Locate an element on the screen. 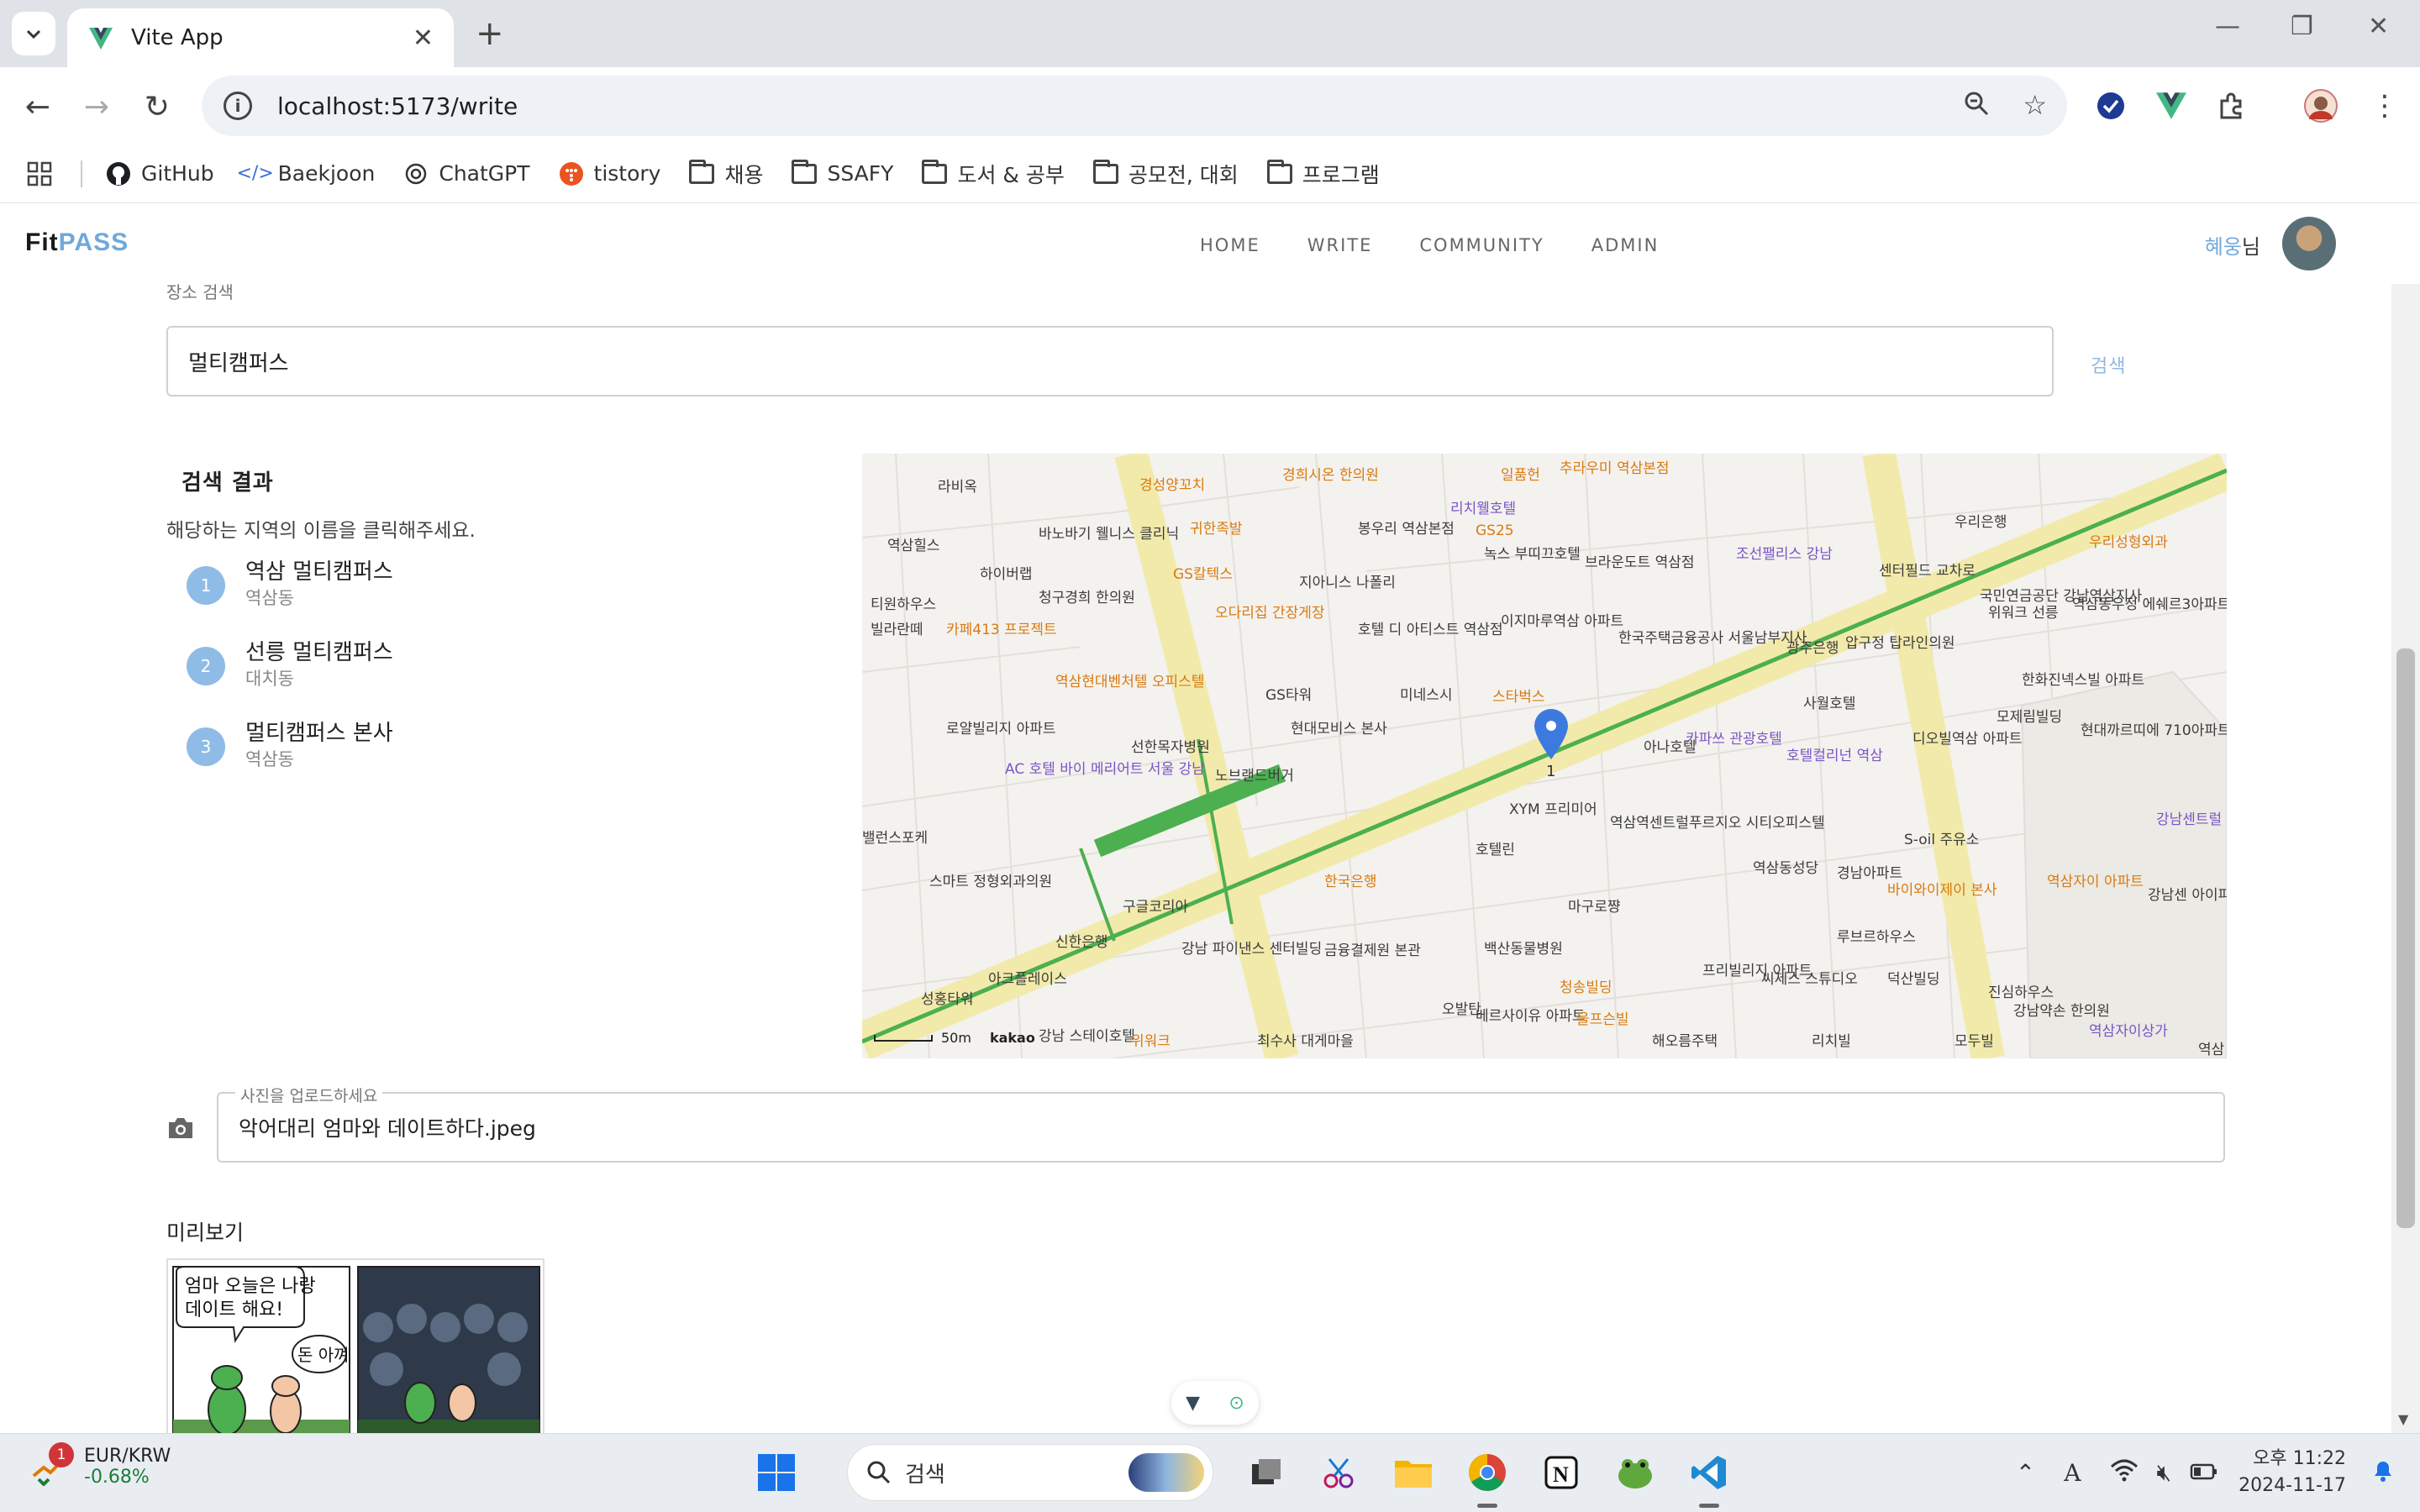 The image size is (2420, 1512). vscode-icon is located at coordinates (1710, 1478).